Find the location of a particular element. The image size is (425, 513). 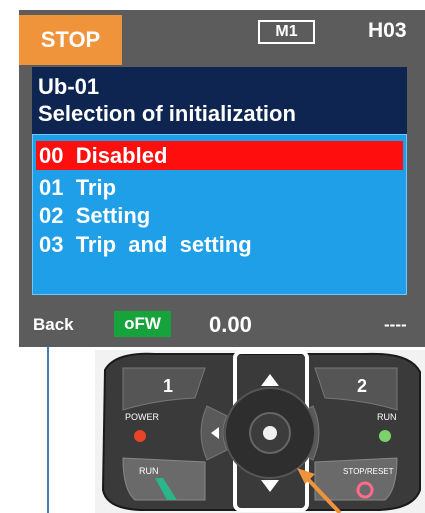

power-led is located at coordinates (140, 436).